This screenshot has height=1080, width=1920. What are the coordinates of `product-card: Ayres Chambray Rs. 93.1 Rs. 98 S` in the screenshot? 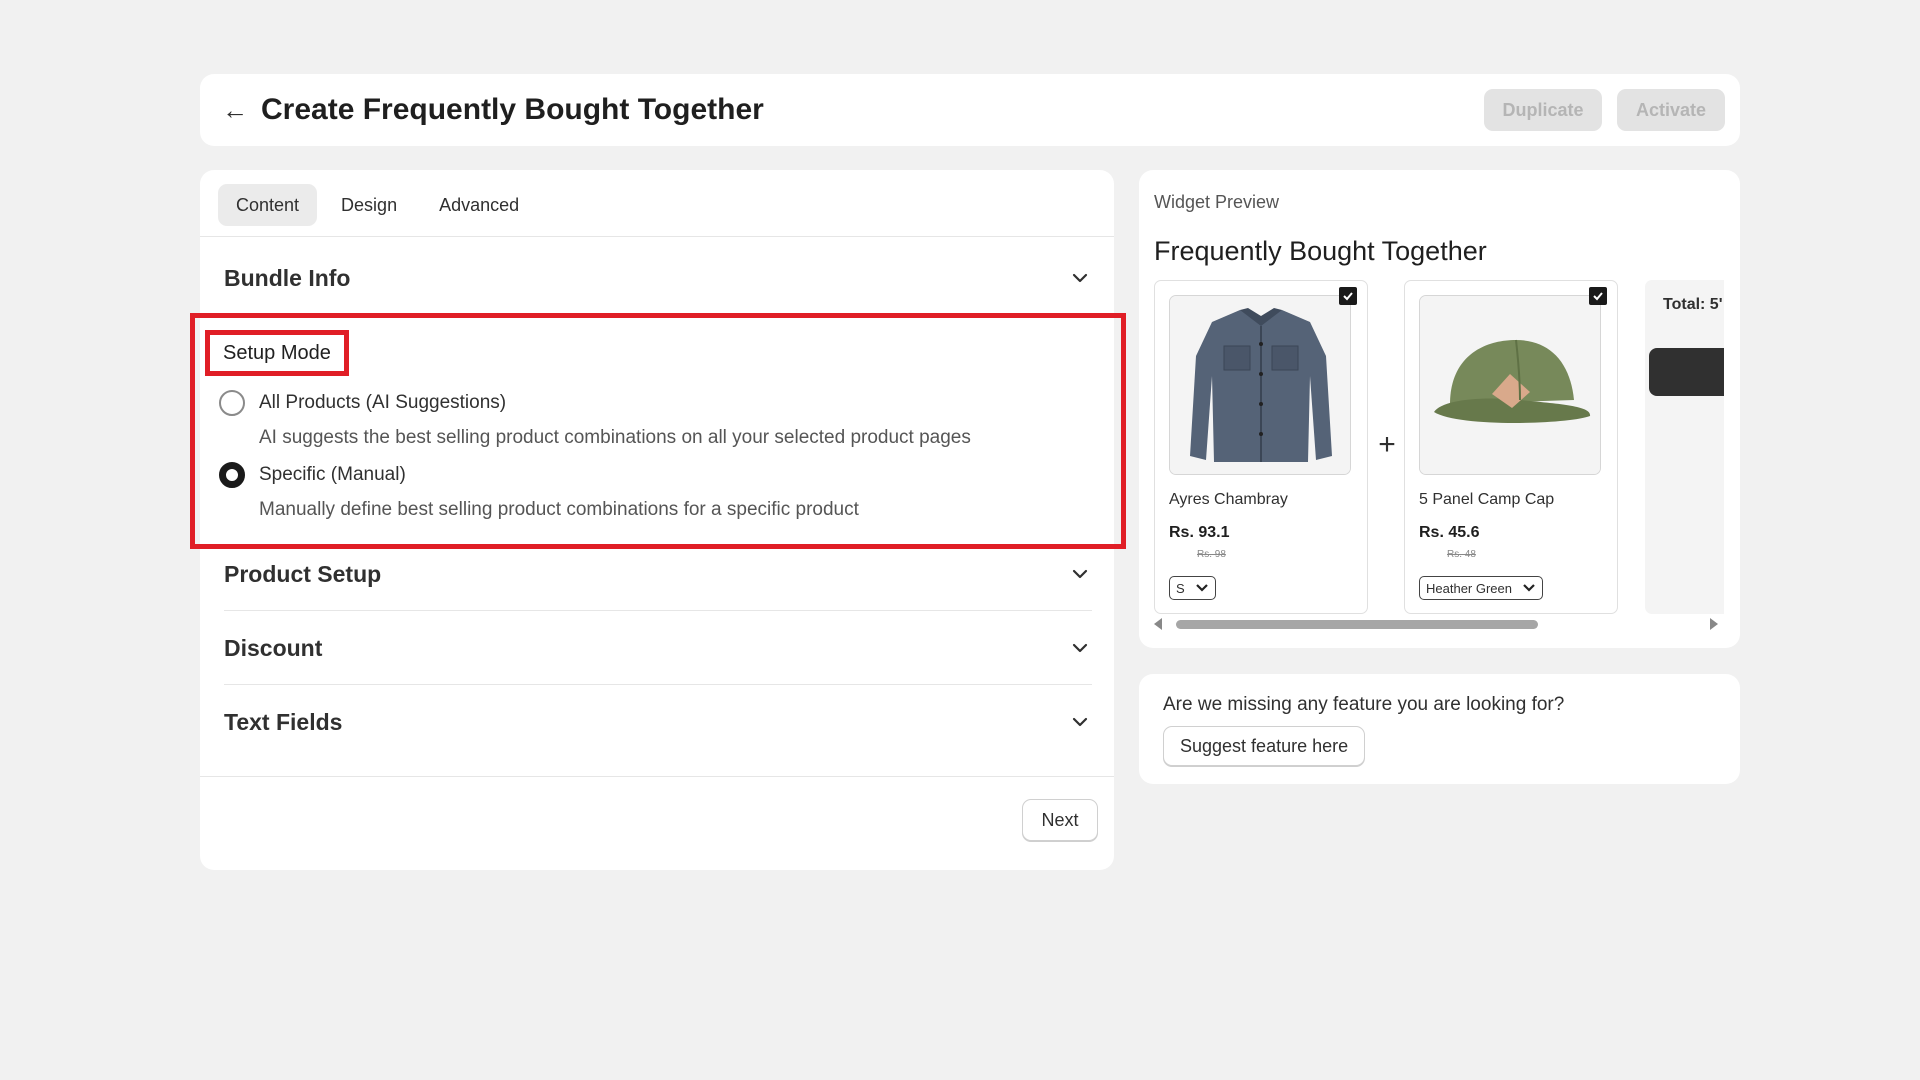 It's located at (1261, 447).